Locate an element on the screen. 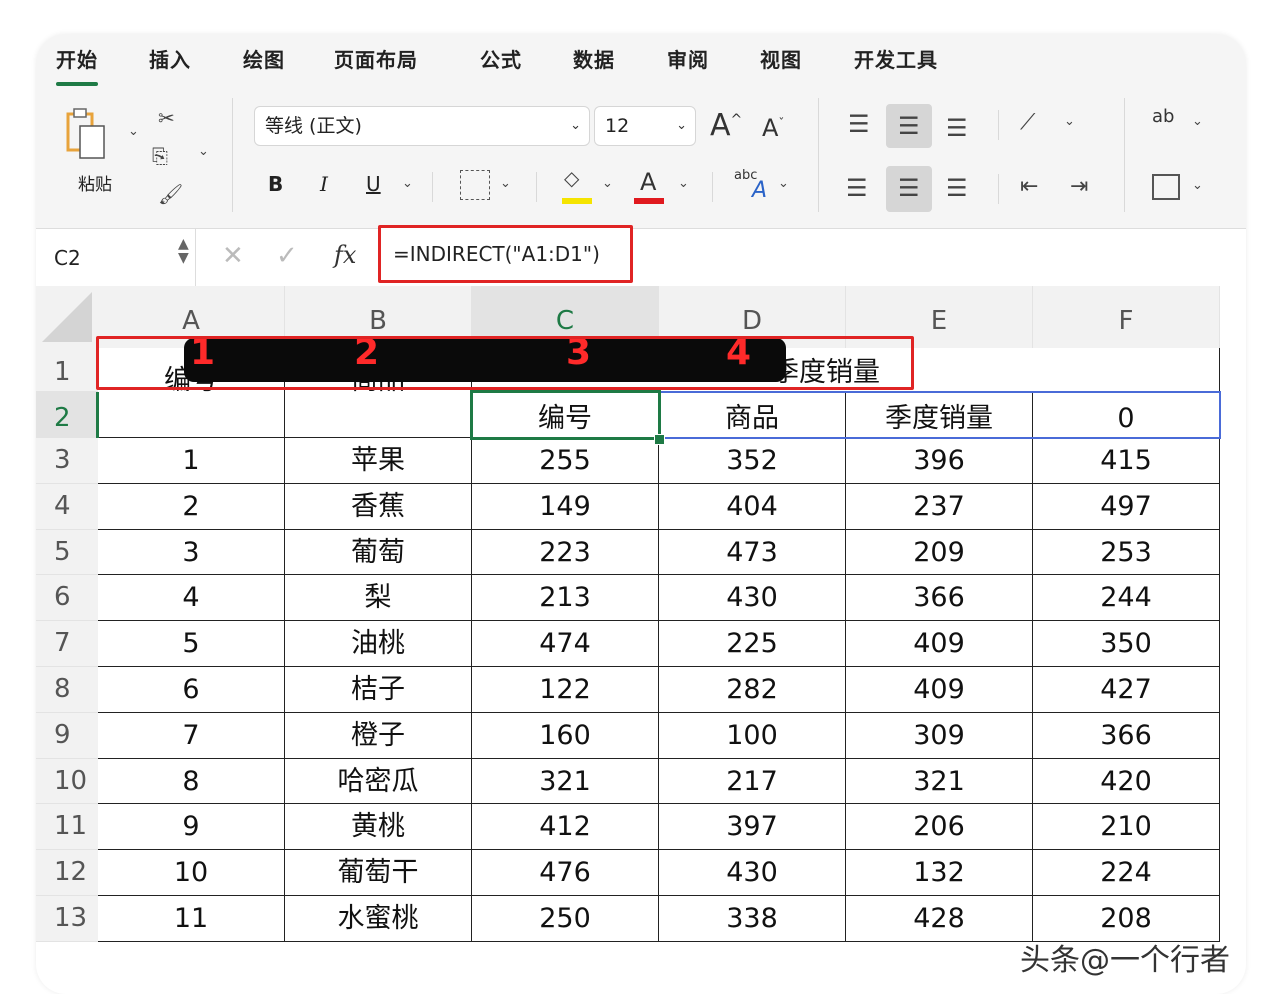  cell-b: 葡萄干 is located at coordinates (378, 873).